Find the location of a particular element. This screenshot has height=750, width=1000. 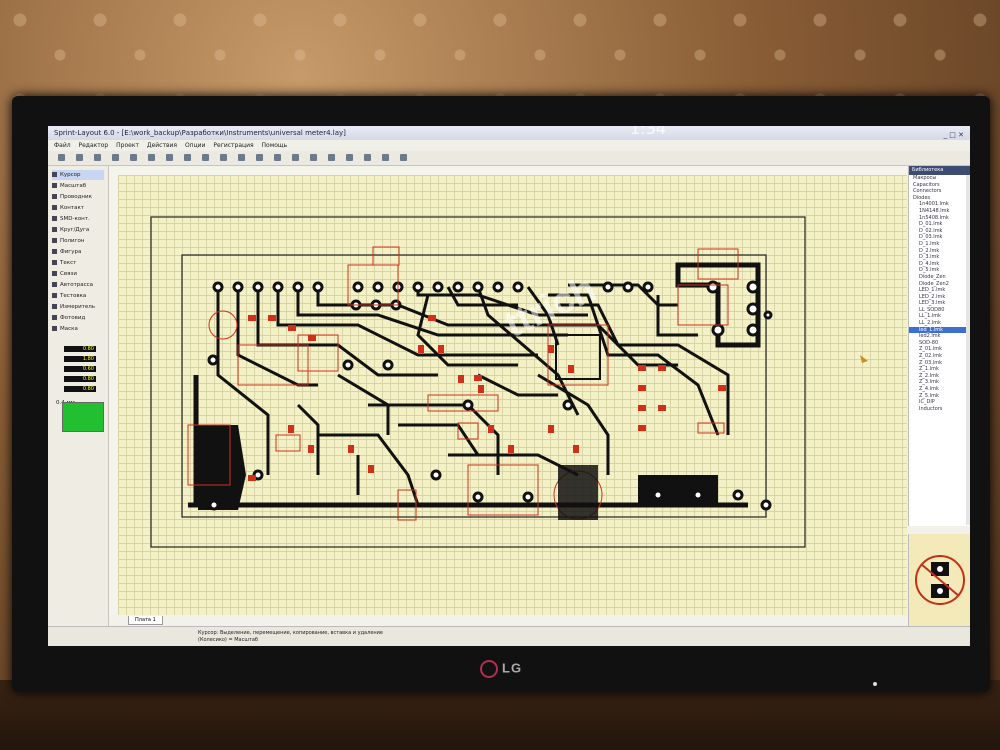

tool-label: Проводник is located at coordinates (76, 197).